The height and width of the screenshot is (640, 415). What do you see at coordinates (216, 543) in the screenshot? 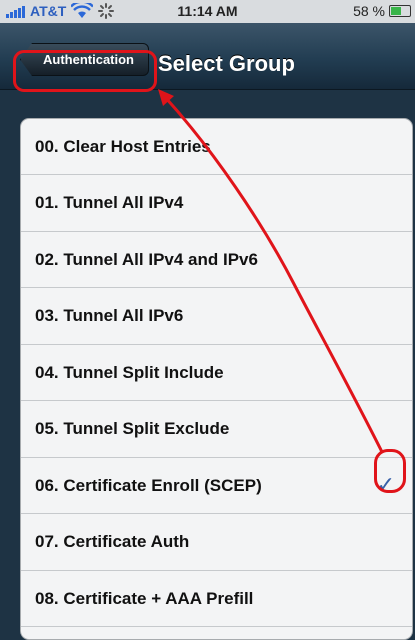
I see `list-item: 07. Certificate Auth` at bounding box center [216, 543].